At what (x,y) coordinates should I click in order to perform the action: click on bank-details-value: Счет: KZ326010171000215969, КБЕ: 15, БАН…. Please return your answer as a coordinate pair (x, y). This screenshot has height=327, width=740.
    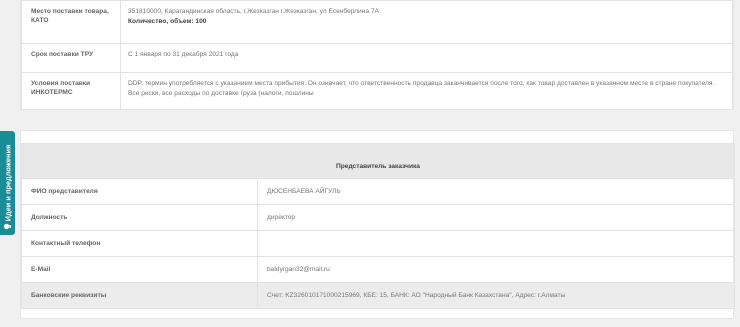
    Looking at the image, I should click on (496, 295).